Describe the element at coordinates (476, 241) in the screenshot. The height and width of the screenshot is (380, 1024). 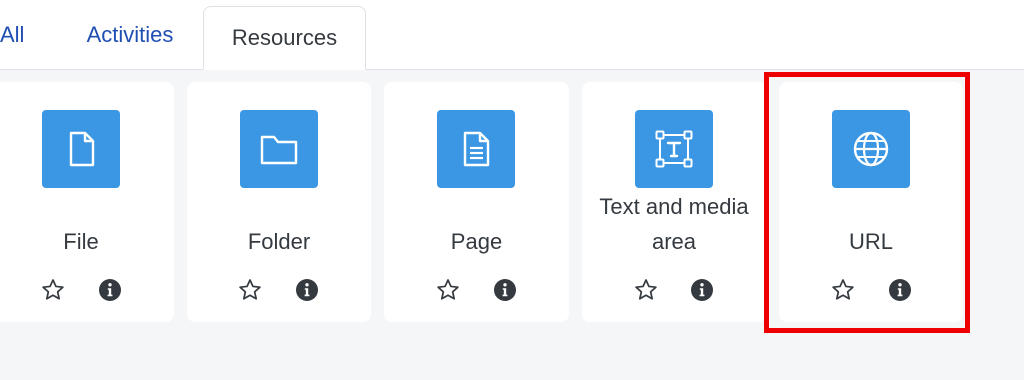
I see `card-label-page: Page` at that location.